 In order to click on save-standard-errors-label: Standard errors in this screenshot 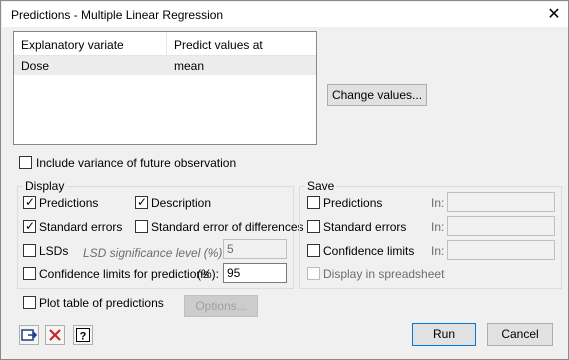, I will do `click(365, 227)`.